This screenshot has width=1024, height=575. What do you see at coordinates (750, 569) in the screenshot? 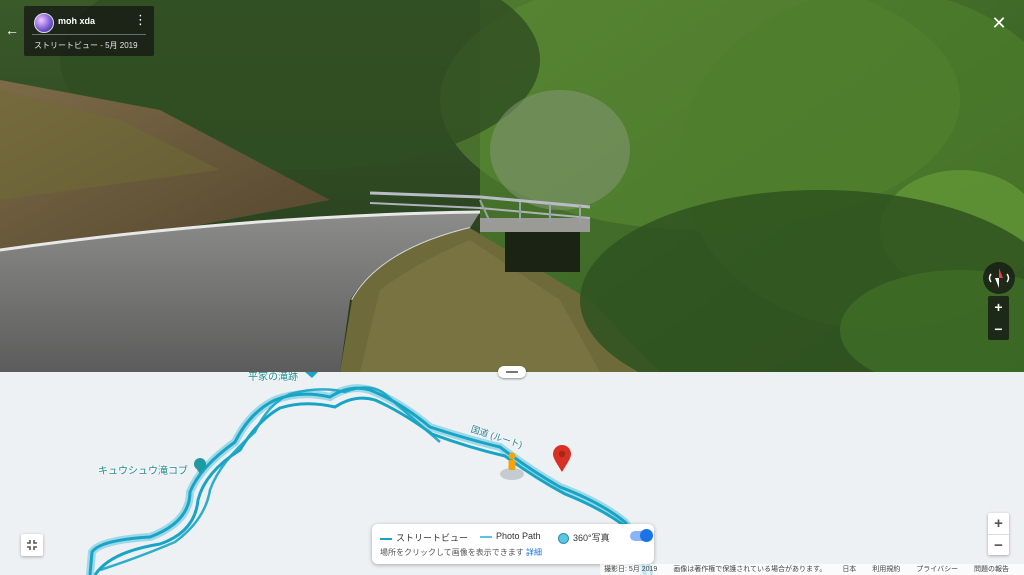
I see `footer-copyright: 画像は著作権で保護されている場合があります。` at bounding box center [750, 569].